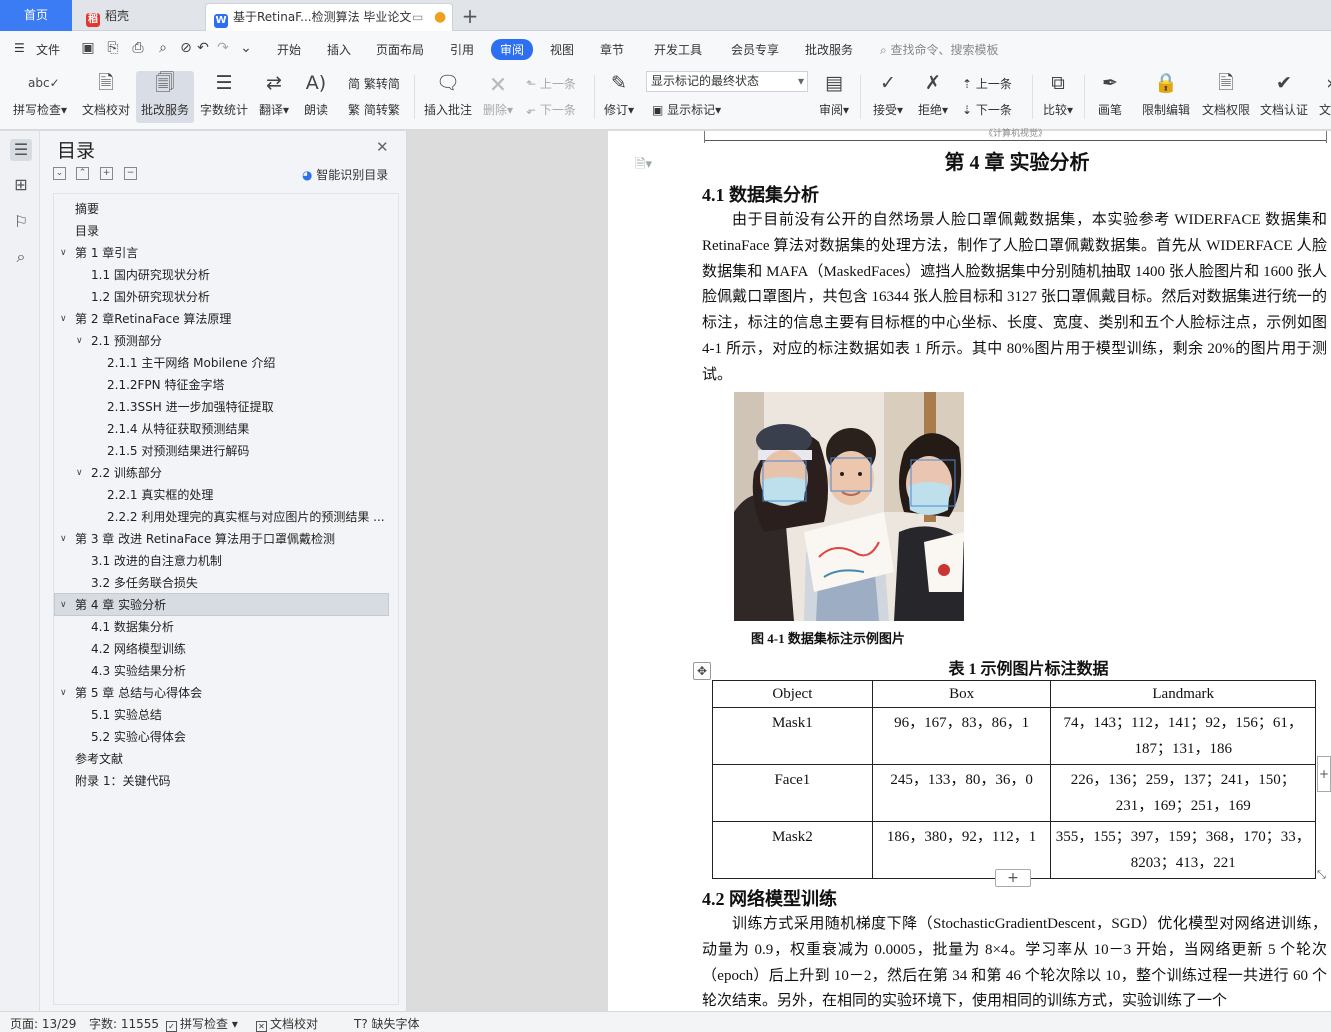  Describe the element at coordinates (126, 715) in the screenshot. I see `toc-item: 5.1 实验总结` at that location.